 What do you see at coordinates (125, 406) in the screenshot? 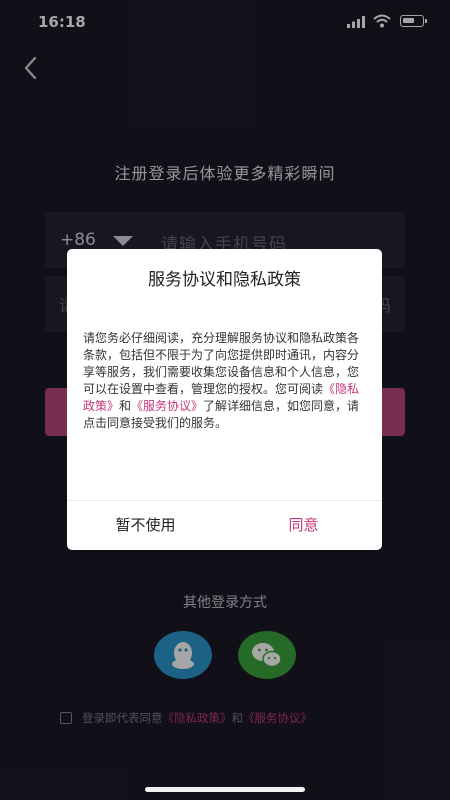
I see `dialog-body-text-2: 和` at bounding box center [125, 406].